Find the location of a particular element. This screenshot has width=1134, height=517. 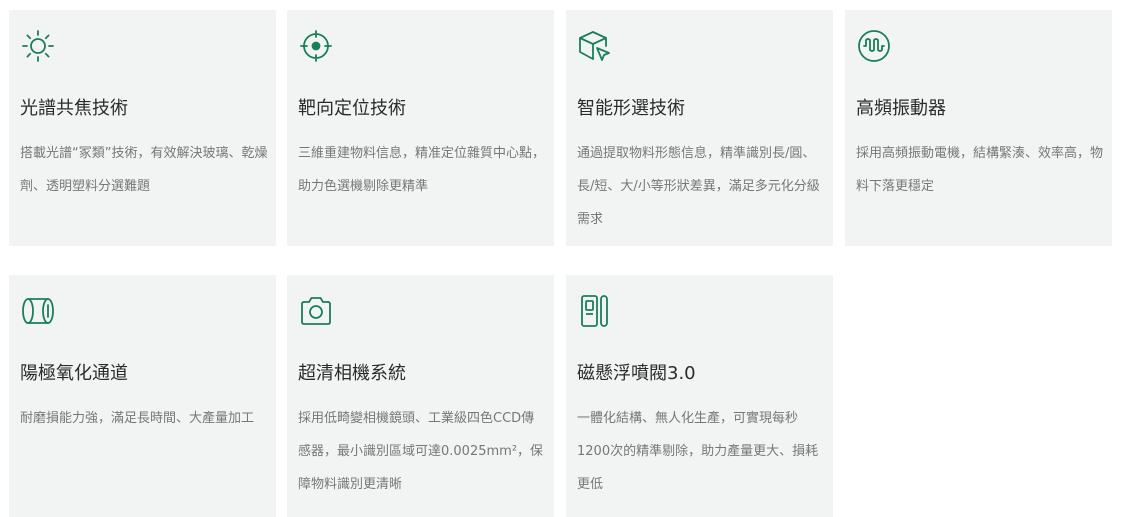

feature-description: 三維重建物料信息，精准定位雜質中心點，助力色選機剔除更精準 is located at coordinates (422, 170).